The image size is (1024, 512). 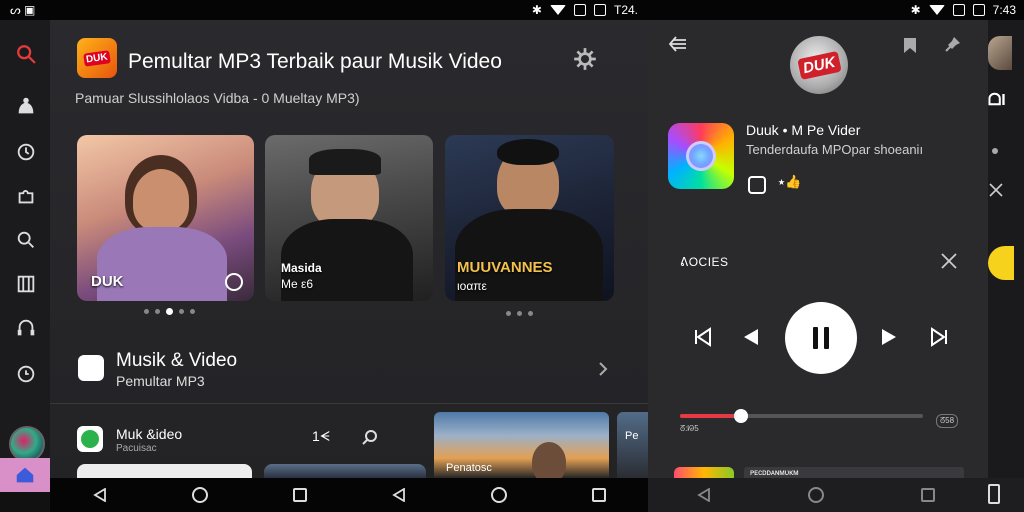 I want to click on status-bar-left: ᔕ ▣ ✱ T24., so click(x=324, y=10).